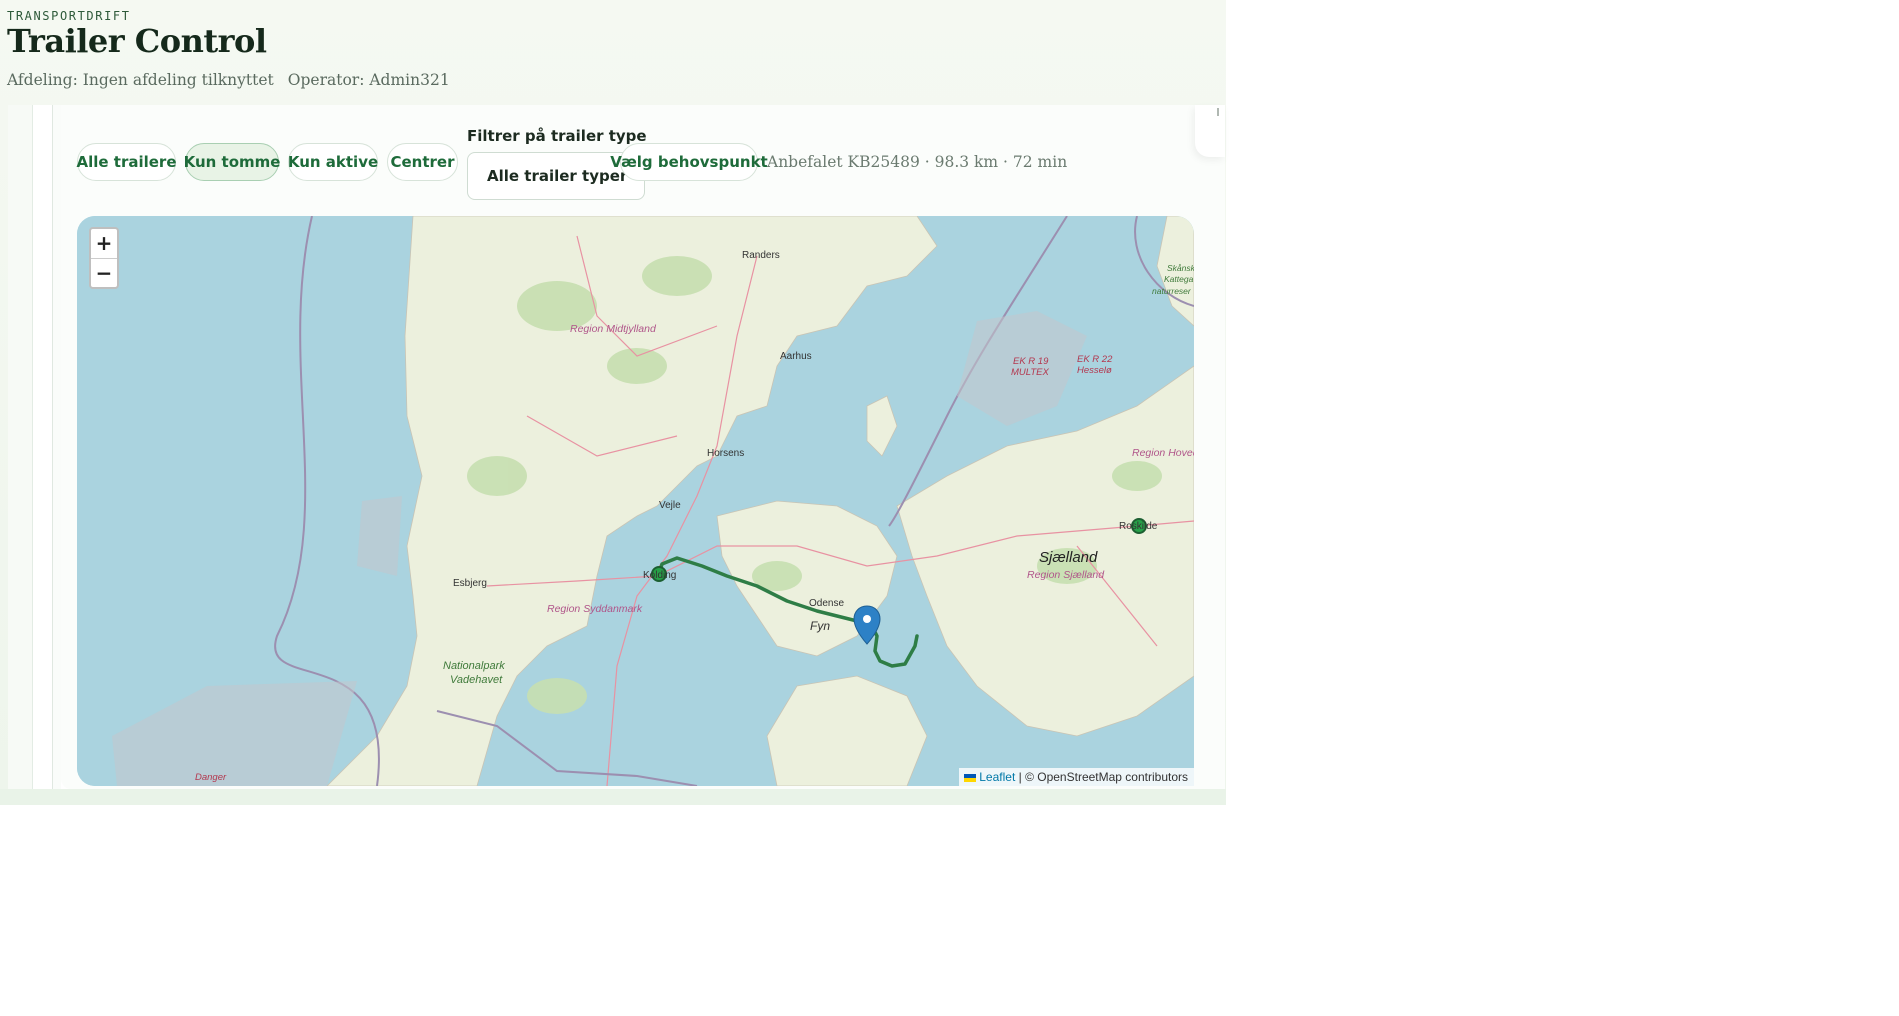  Describe the element at coordinates (613, 329) in the screenshot. I see `label-region-midtjylland: Region Midtjylland` at that location.